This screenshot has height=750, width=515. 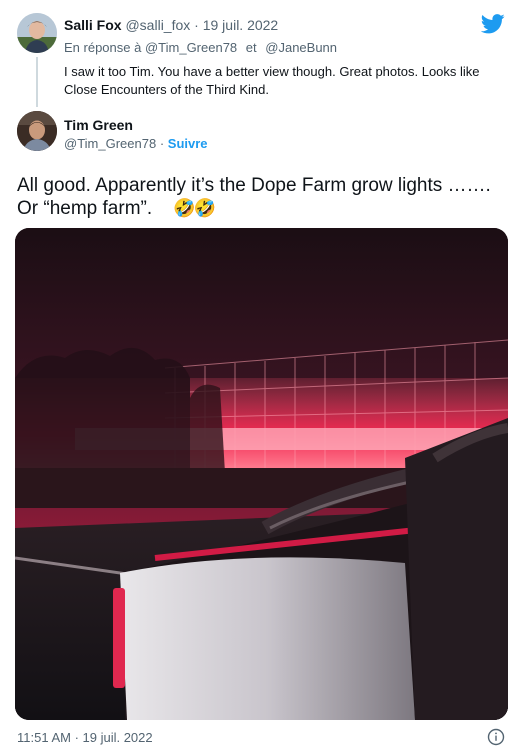 I want to click on avatar-tim-image, so click(x=37, y=131).